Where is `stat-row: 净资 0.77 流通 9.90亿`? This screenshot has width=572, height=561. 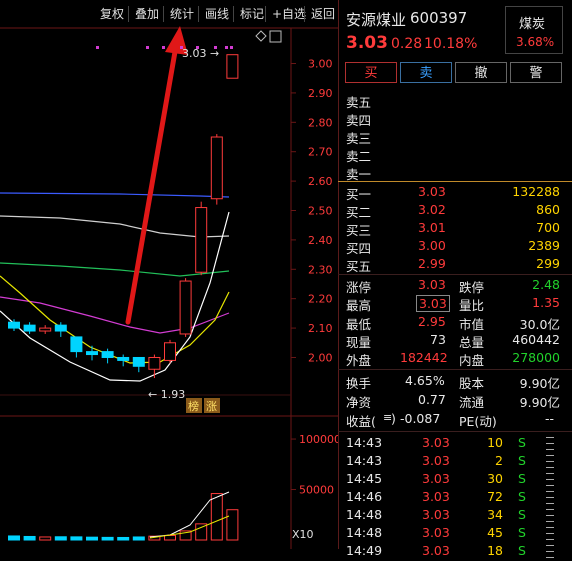 stat-row: 净资 0.77 流通 9.90亿 is located at coordinates (453, 401).